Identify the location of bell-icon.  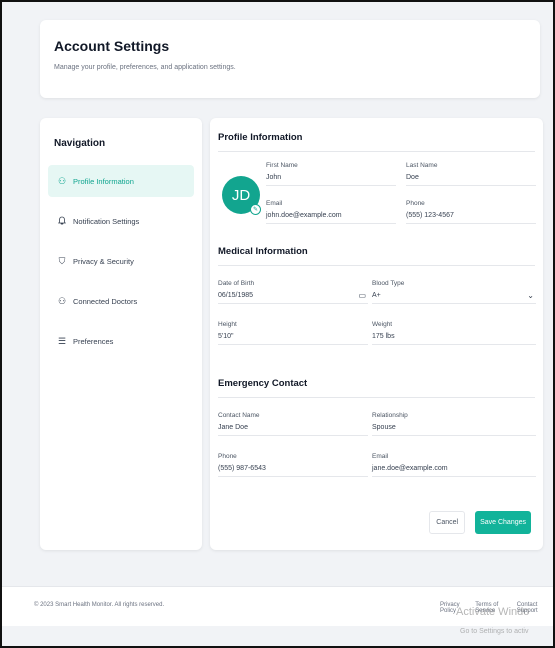
(62, 221).